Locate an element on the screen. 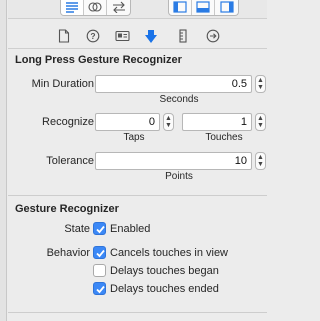 This screenshot has width=320, height=321. tolerance-unit: Points is located at coordinates (179, 176).